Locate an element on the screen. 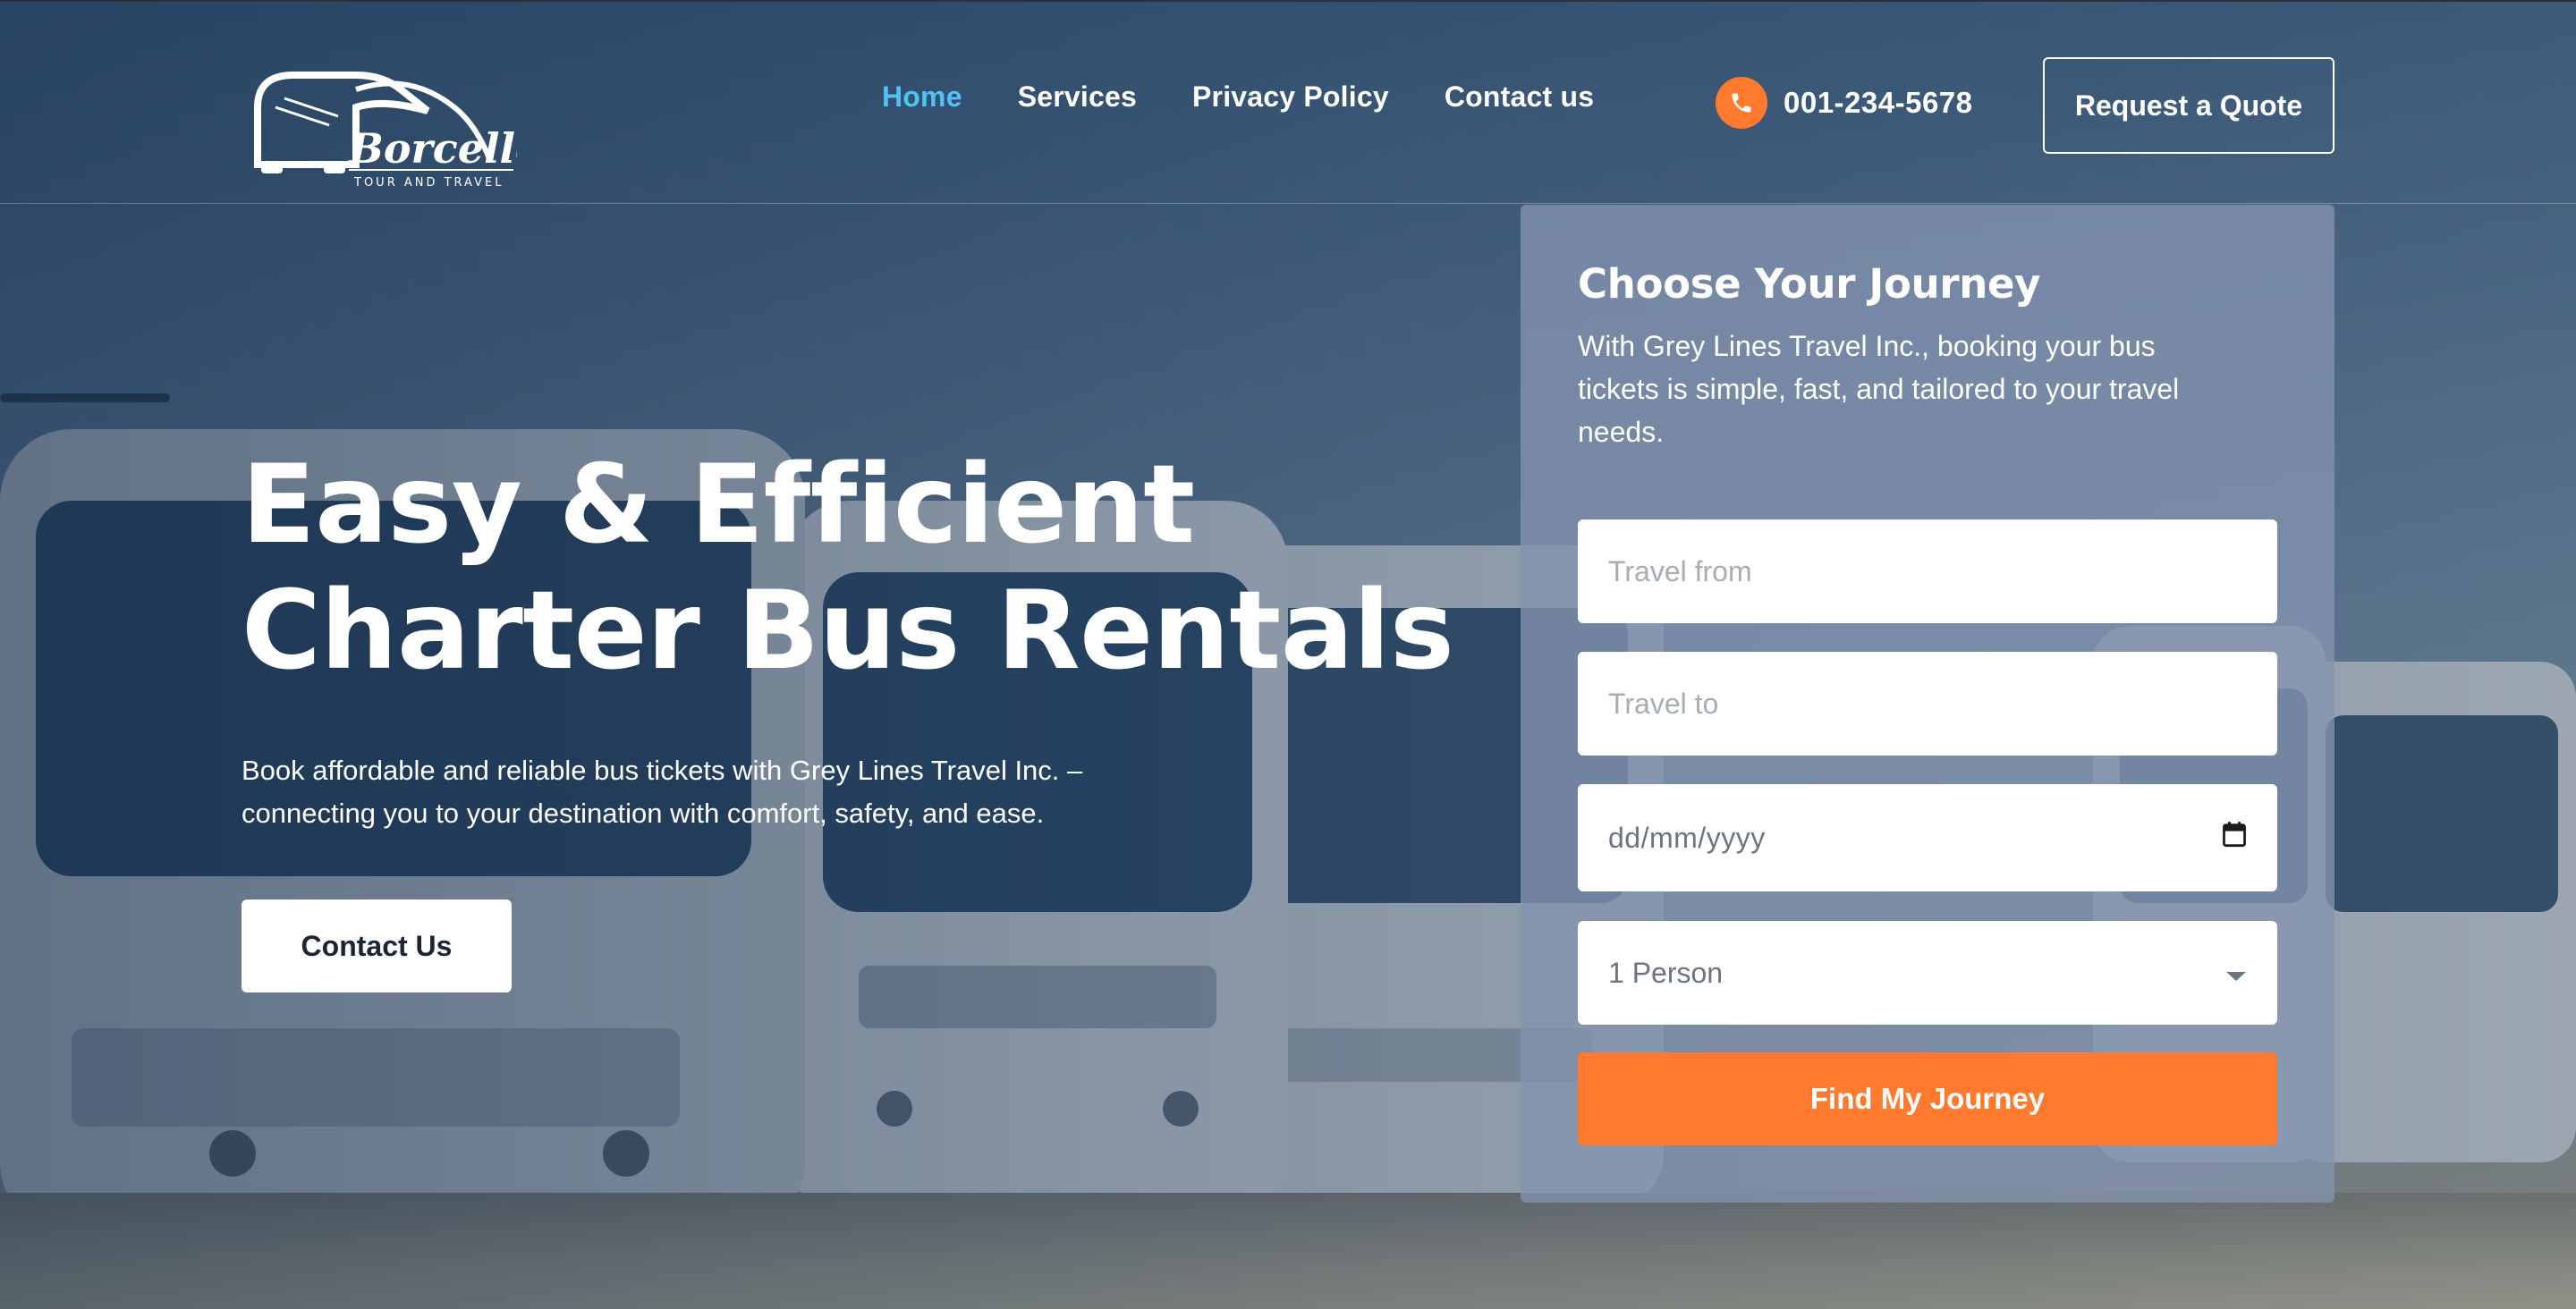 This screenshot has height=1309, width=2576. booking-description-line-3: needs. is located at coordinates (1621, 432).